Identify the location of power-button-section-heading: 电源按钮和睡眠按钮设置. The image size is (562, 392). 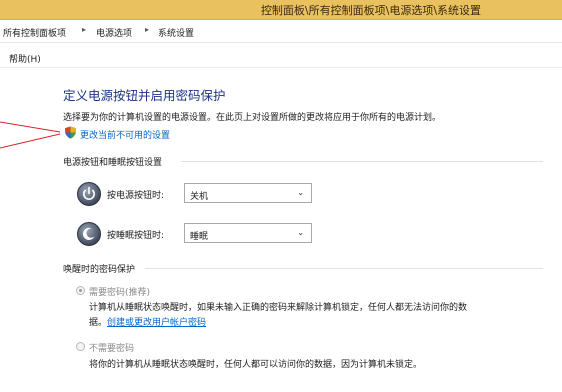
(113, 163).